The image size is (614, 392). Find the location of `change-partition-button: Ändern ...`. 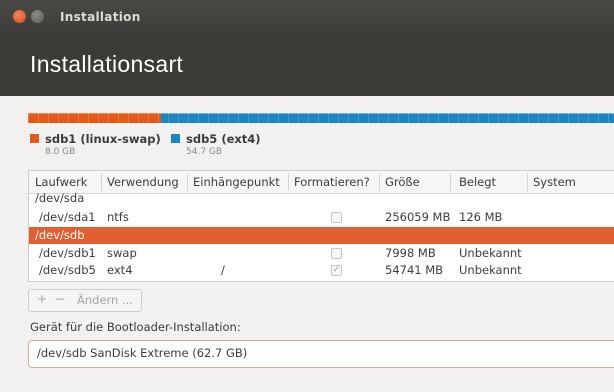

change-partition-button: Ändern ... is located at coordinates (105, 300).